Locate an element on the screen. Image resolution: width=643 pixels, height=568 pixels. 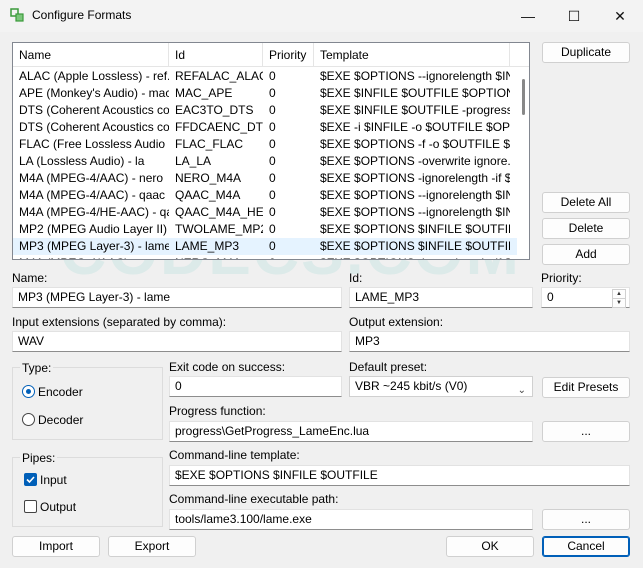
export-button: Export is located at coordinates (152, 546).